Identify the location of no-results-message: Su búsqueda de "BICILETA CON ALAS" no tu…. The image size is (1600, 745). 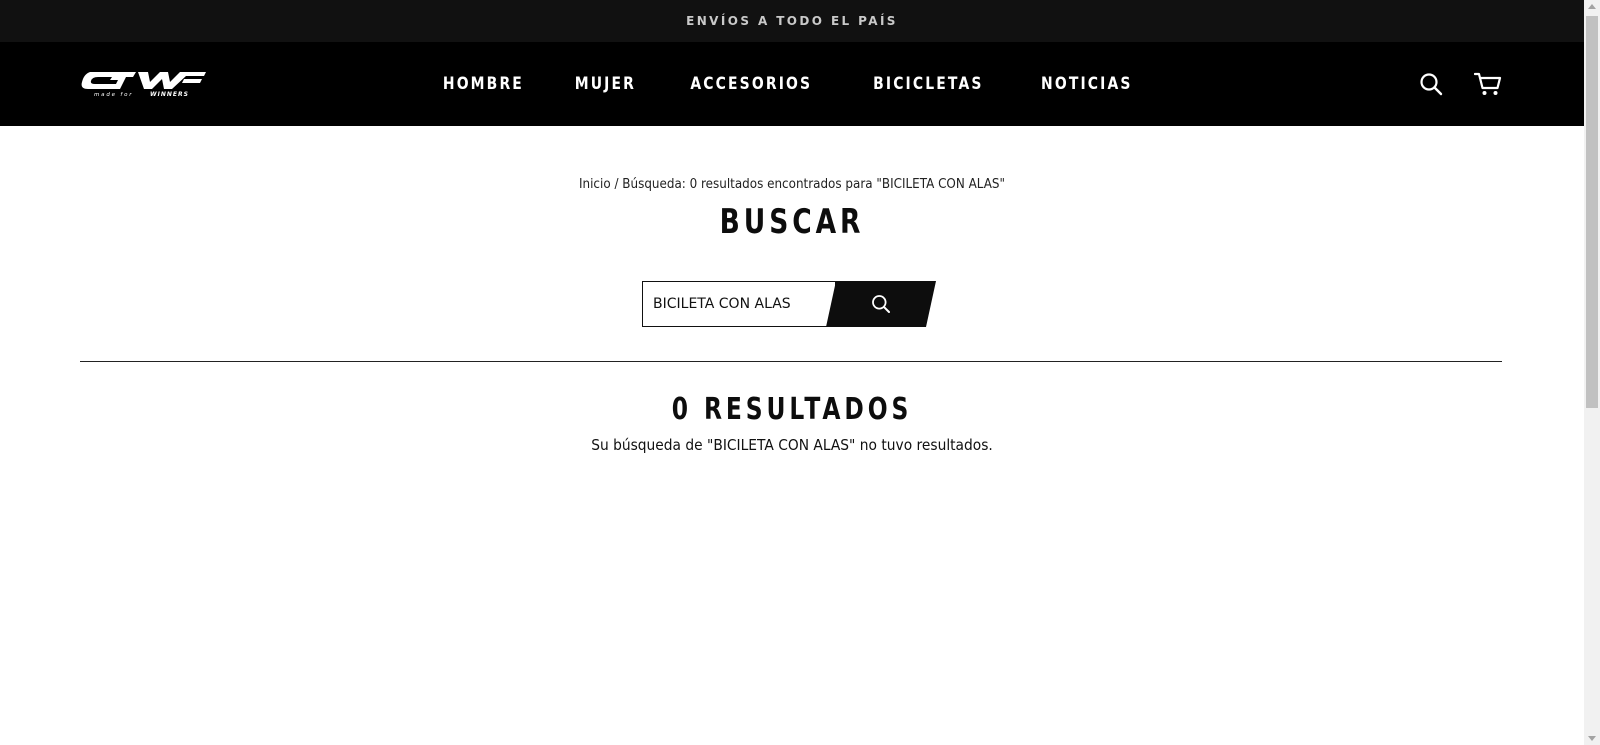
(792, 445).